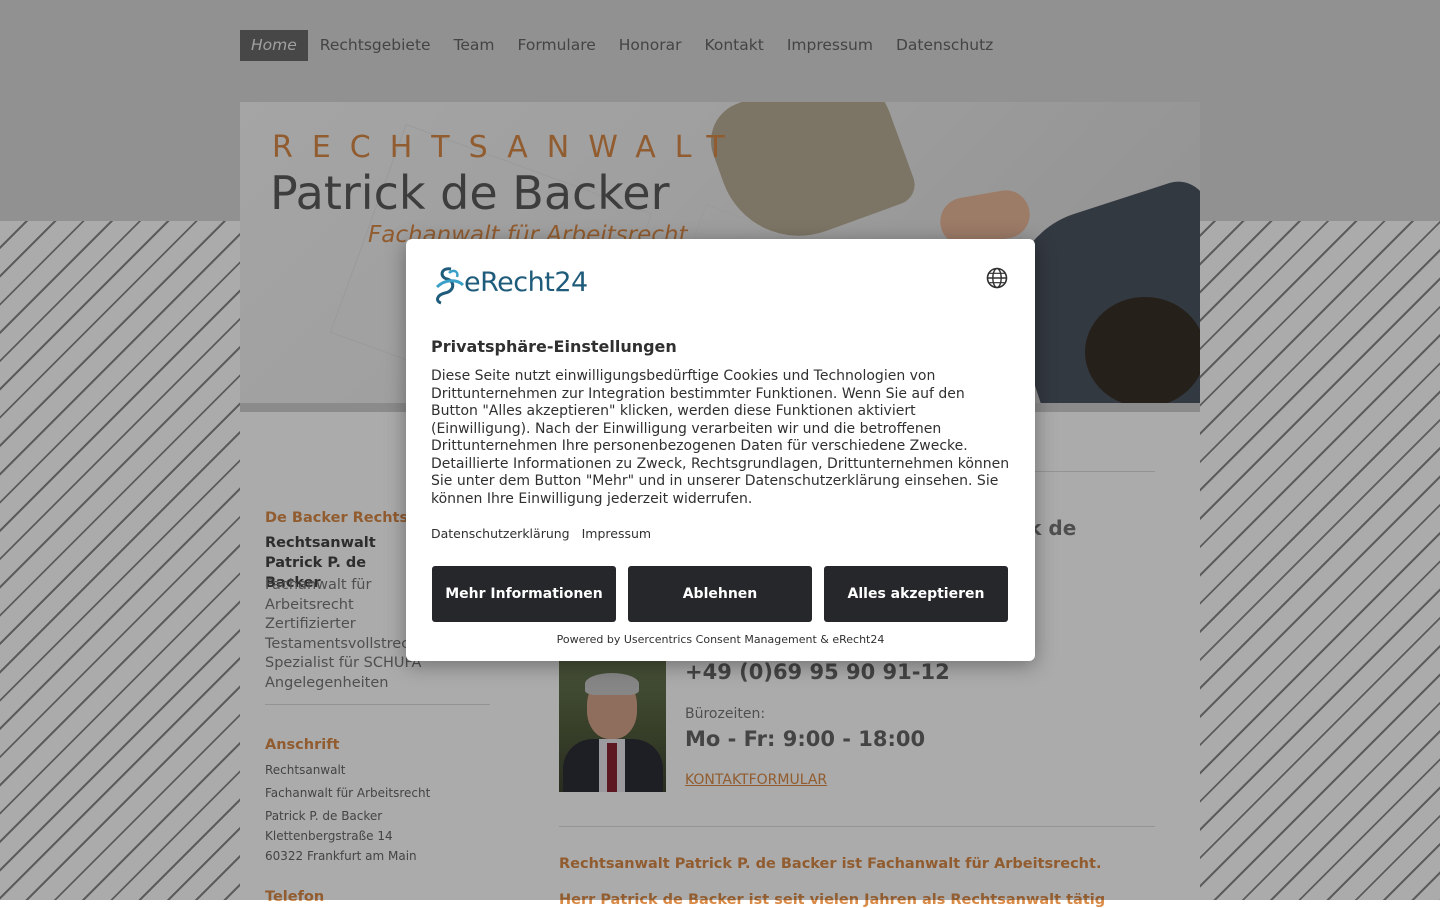 The image size is (1440, 908). What do you see at coordinates (524, 594) in the screenshot?
I see `more-info-button: Mehr Informationen` at bounding box center [524, 594].